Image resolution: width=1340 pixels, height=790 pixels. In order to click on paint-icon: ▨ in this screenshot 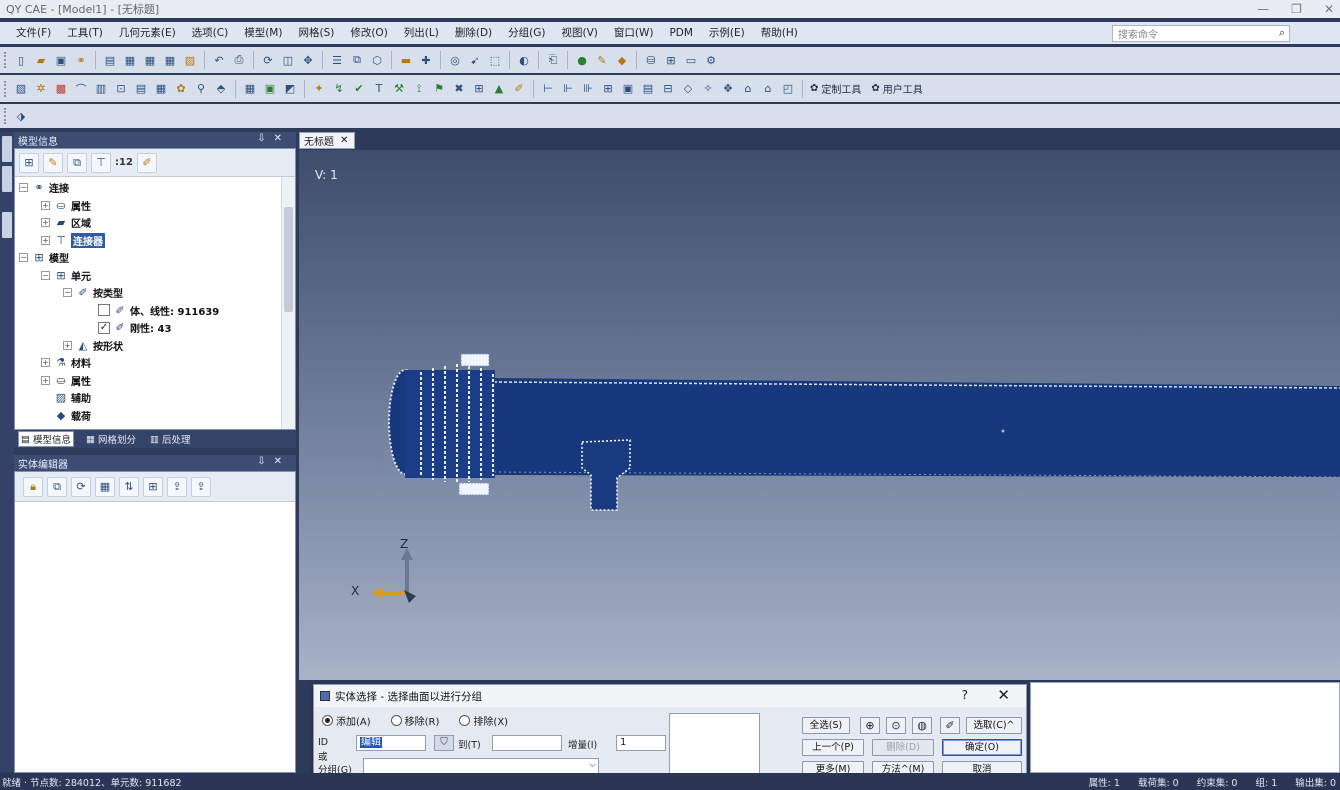, I will do `click(190, 60)`.